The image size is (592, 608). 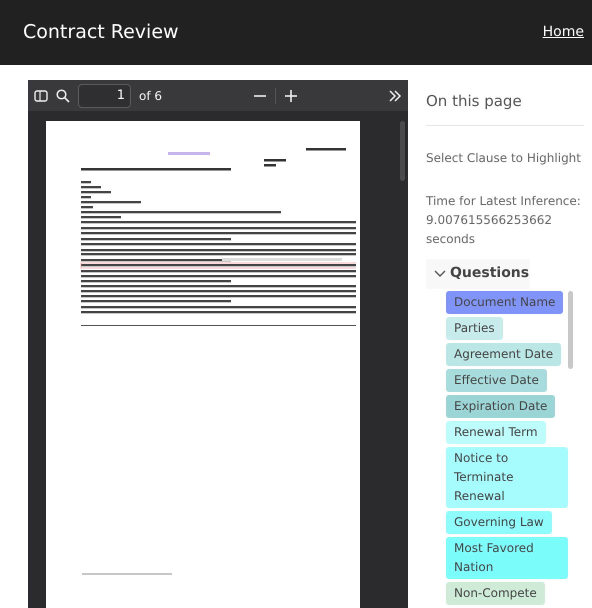 What do you see at coordinates (504, 220) in the screenshot?
I see `inference-time-text: Time for Latest Inference: 9.007615566253662 seconds` at bounding box center [504, 220].